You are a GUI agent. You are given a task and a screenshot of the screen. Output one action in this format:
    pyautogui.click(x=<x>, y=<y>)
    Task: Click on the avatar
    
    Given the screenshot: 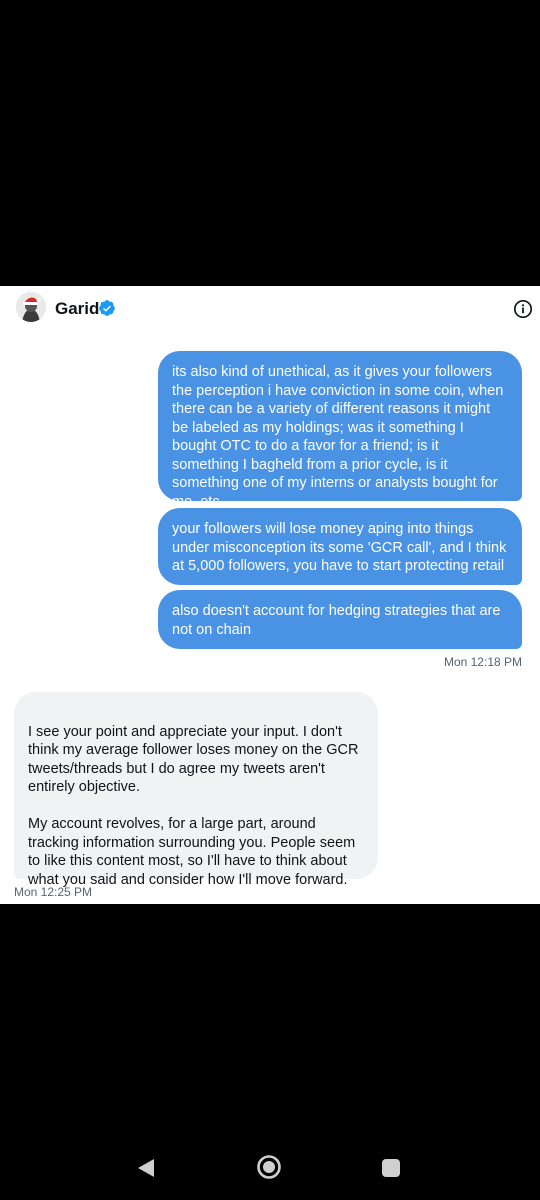 What is the action you would take?
    pyautogui.click(x=31, y=307)
    